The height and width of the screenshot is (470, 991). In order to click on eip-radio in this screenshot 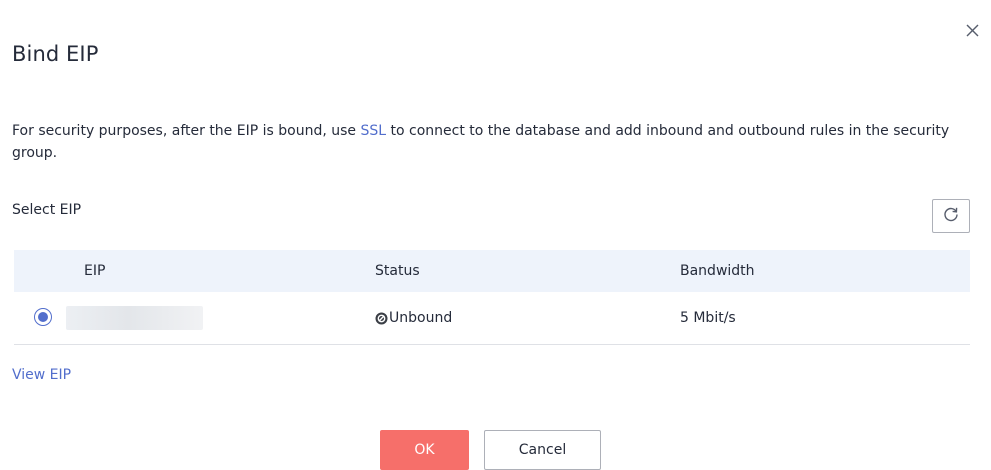, I will do `click(43, 317)`.